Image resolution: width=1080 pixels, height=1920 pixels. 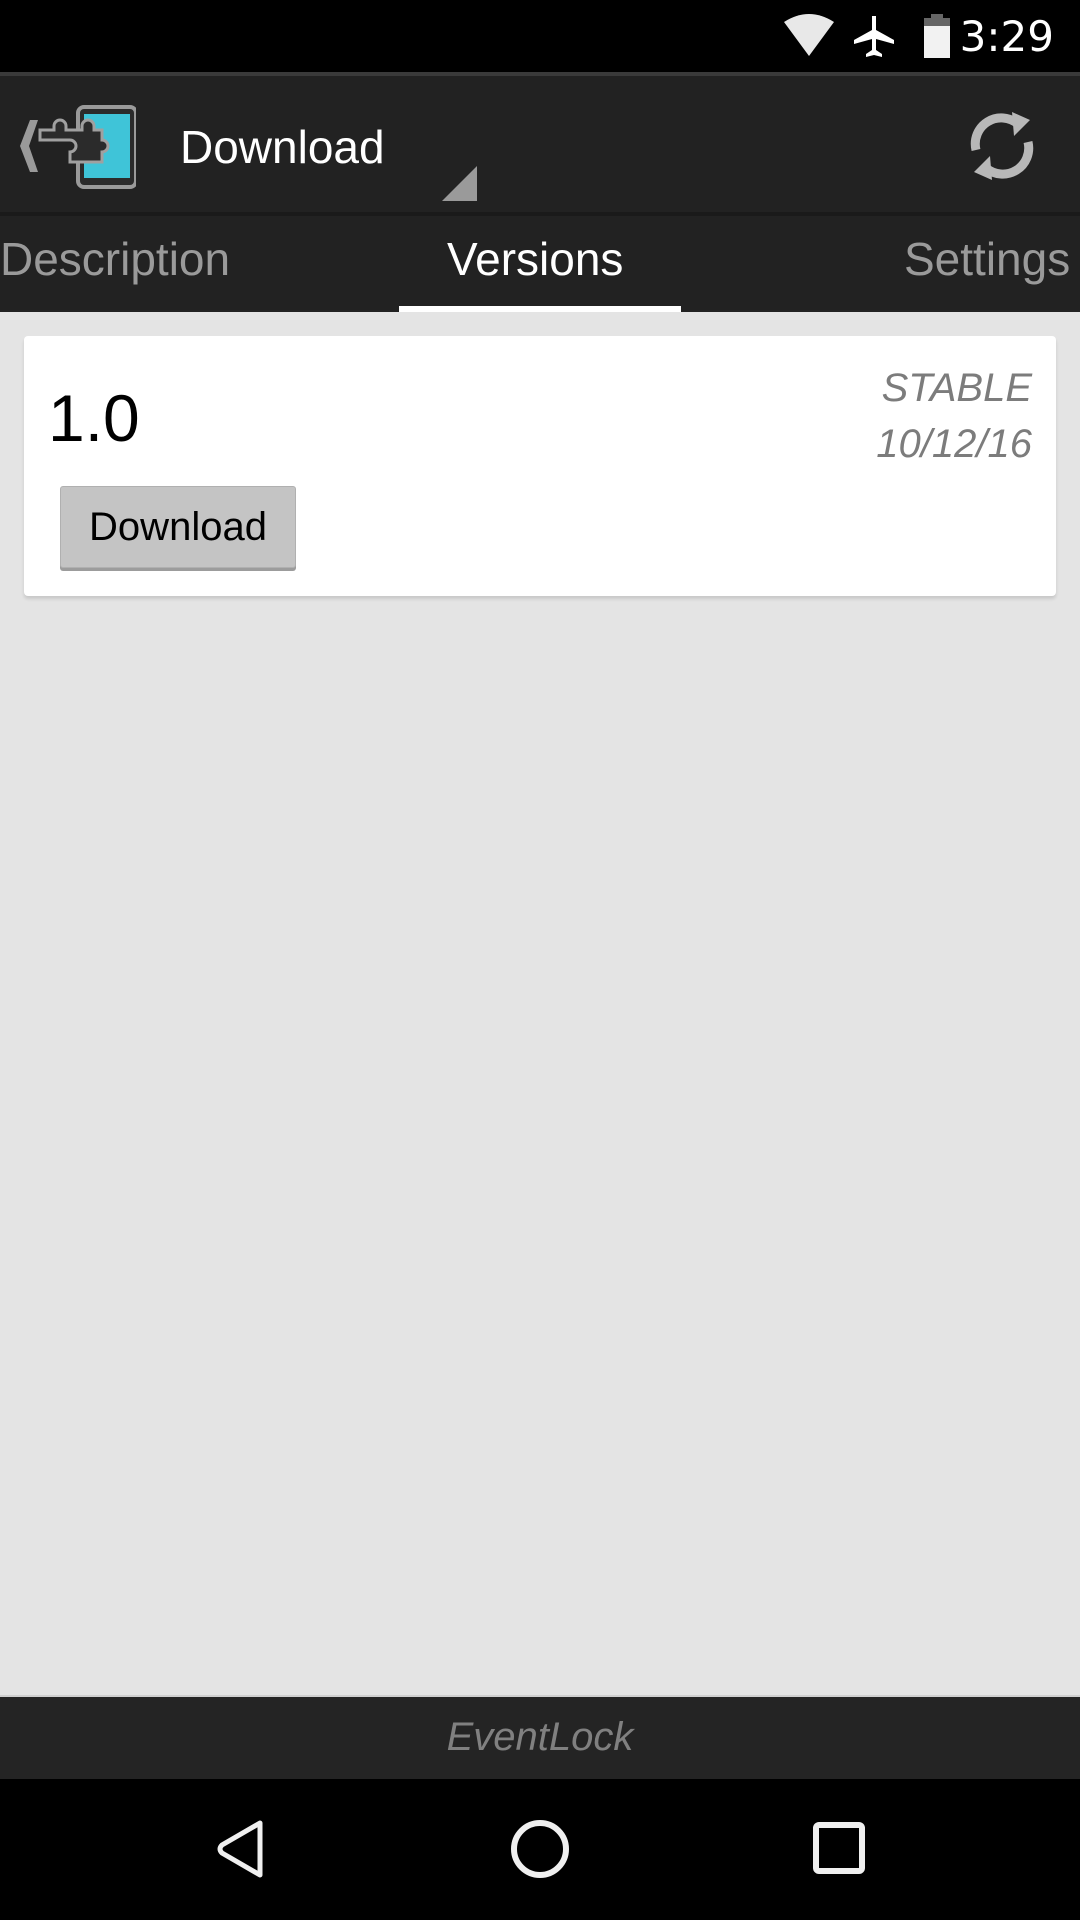 What do you see at coordinates (1006, 36) in the screenshot?
I see `status-time: 3:29` at bounding box center [1006, 36].